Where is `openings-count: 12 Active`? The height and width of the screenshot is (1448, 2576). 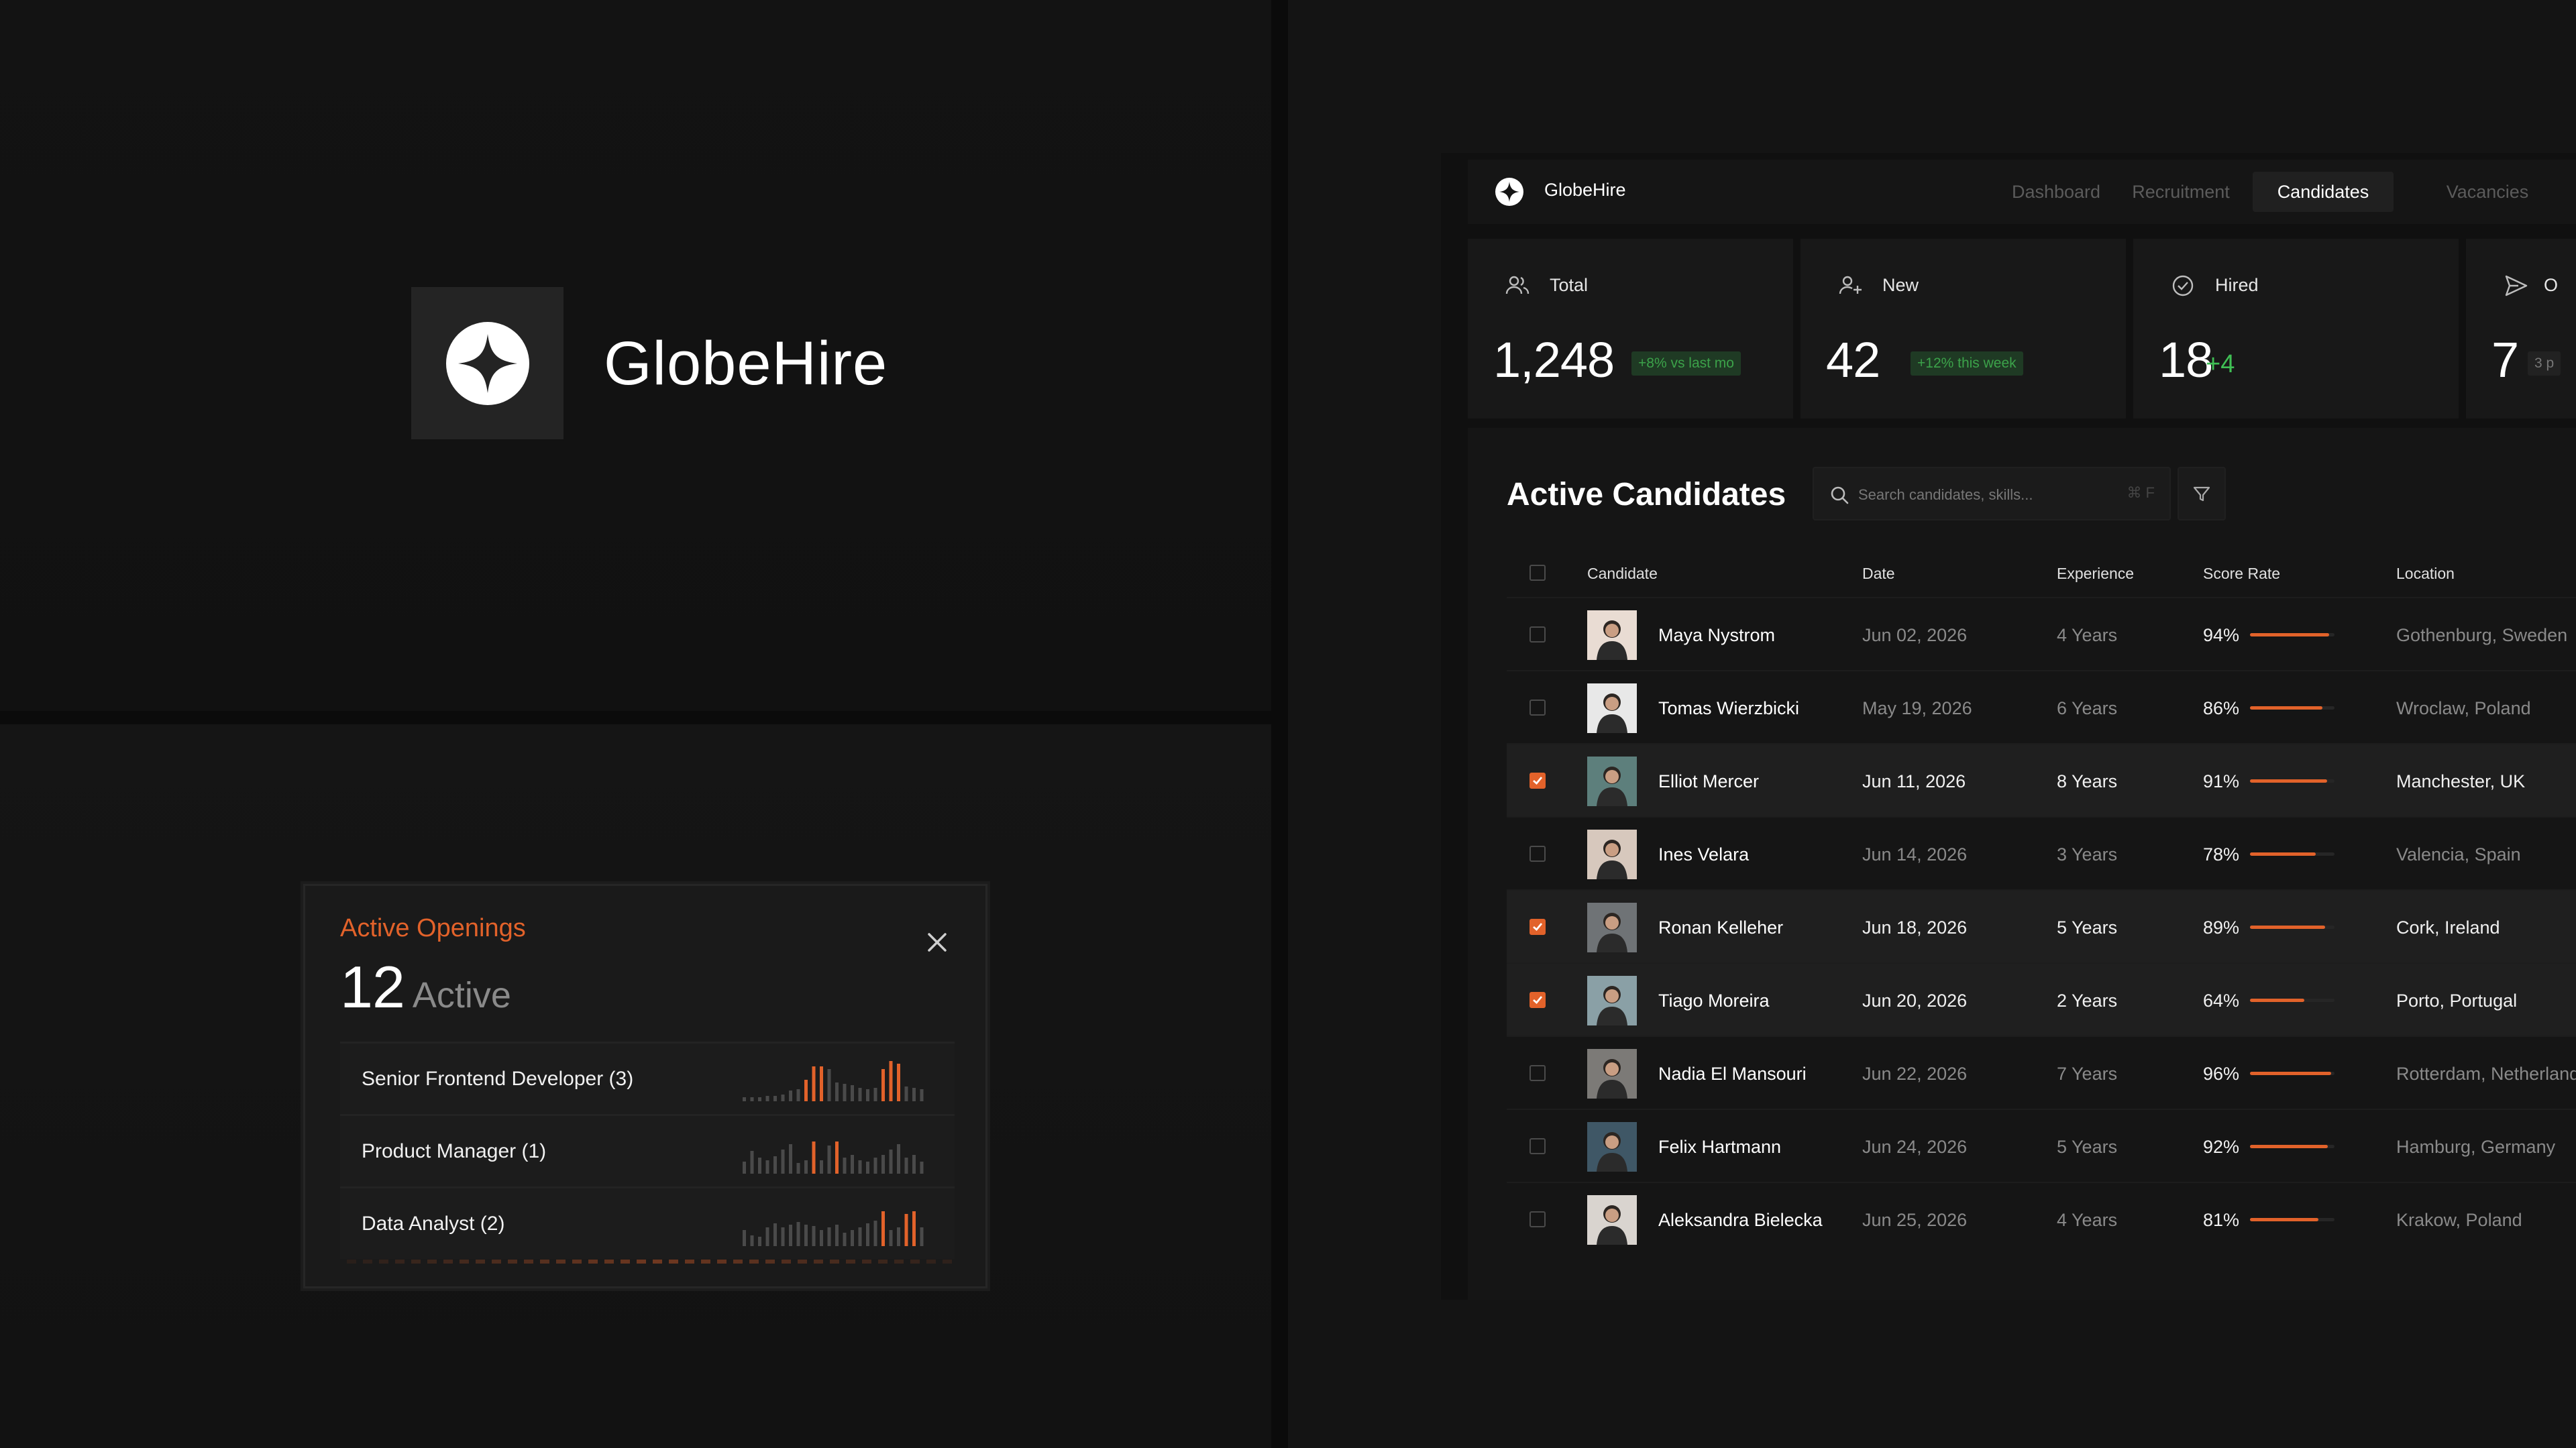
openings-count: 12 Active is located at coordinates (425, 987).